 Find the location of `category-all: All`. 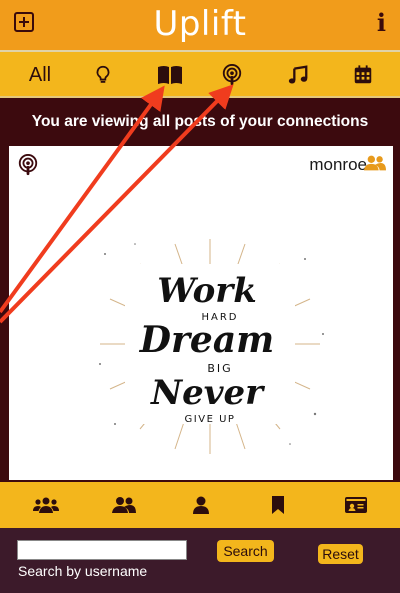

category-all: All is located at coordinates (40, 75).